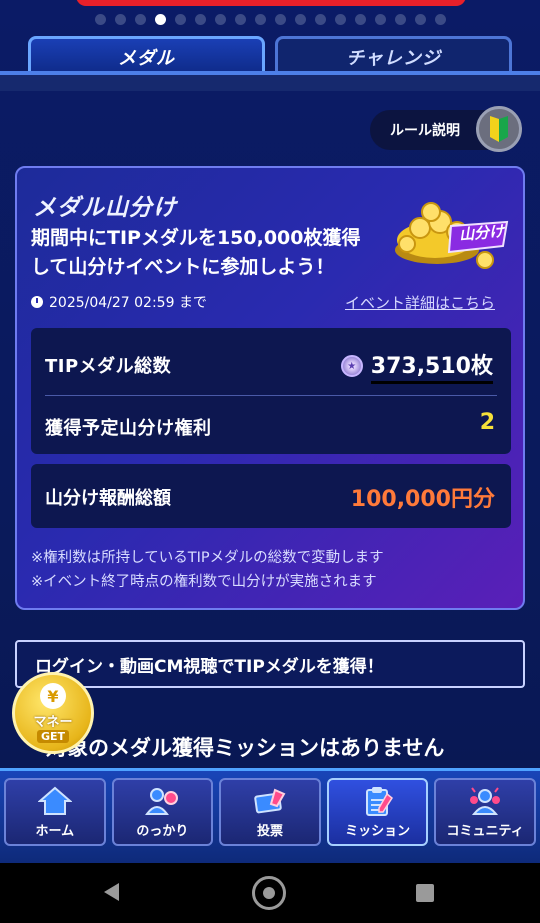 The width and height of the screenshot is (540, 923). What do you see at coordinates (378, 801) in the screenshot?
I see `clipboard-icon` at bounding box center [378, 801].